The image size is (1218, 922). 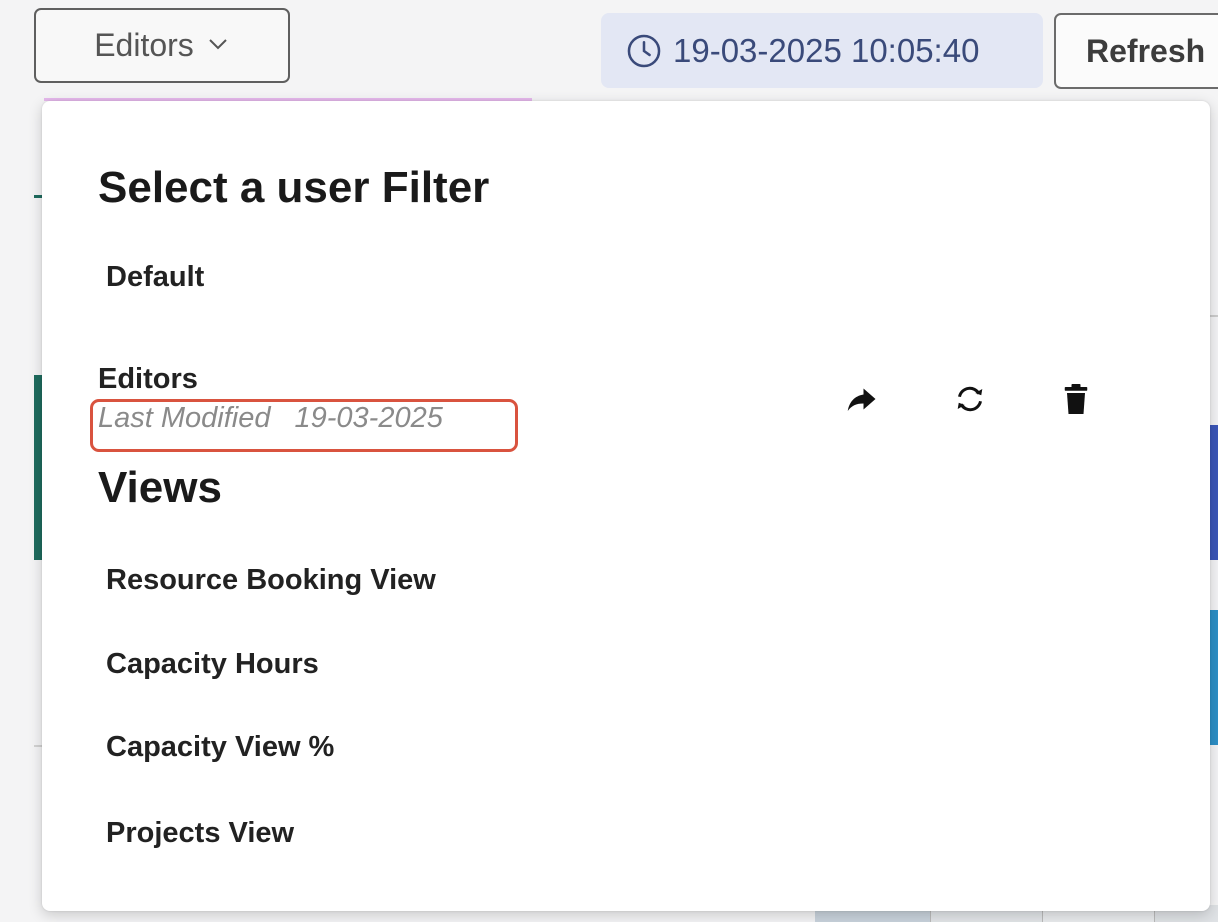 I want to click on delete-filter-button, so click(x=1076, y=399).